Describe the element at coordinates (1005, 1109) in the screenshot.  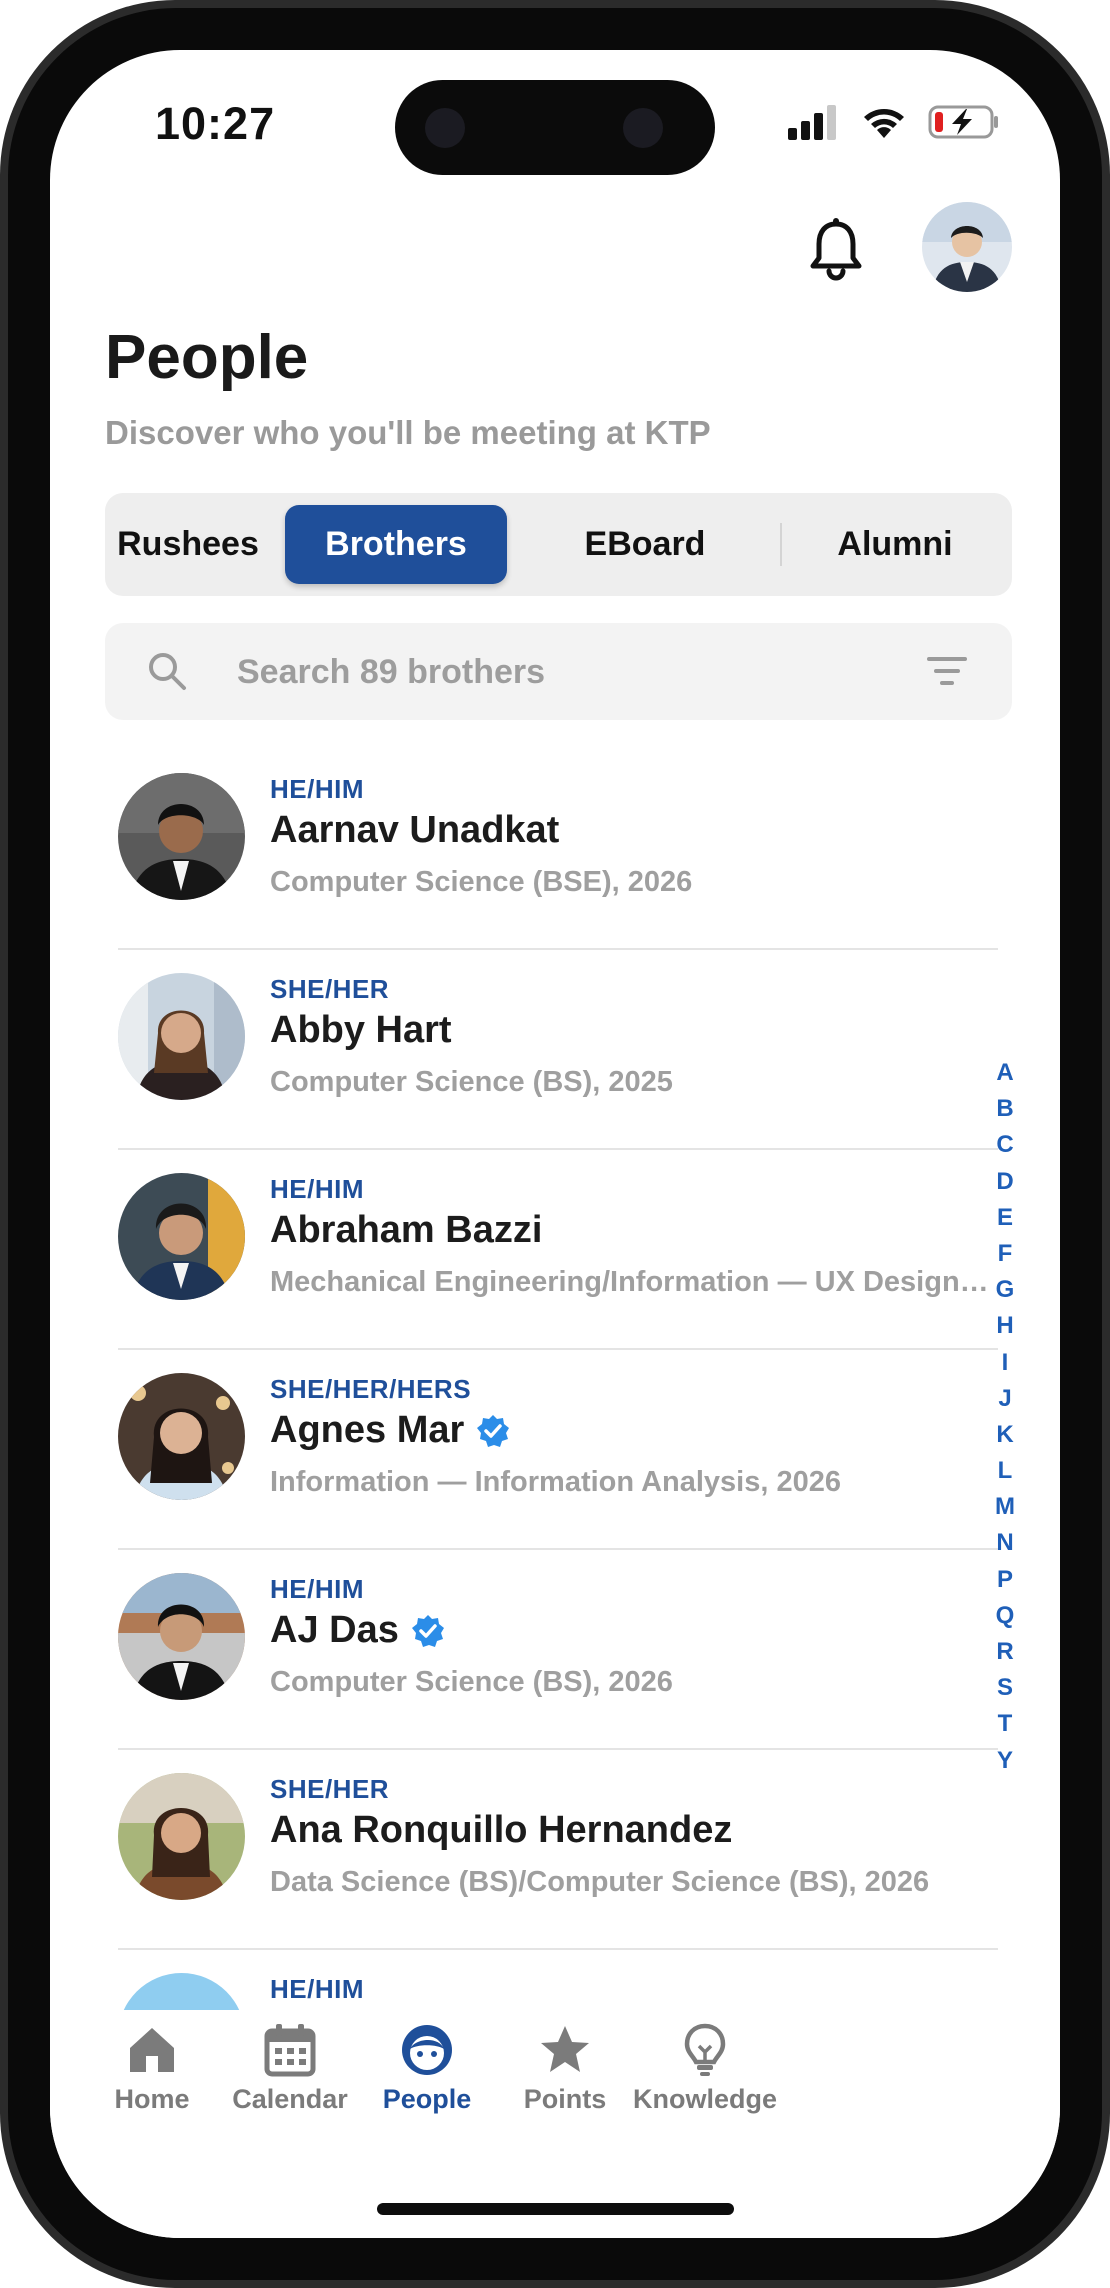
I see `index-letter: B` at that location.